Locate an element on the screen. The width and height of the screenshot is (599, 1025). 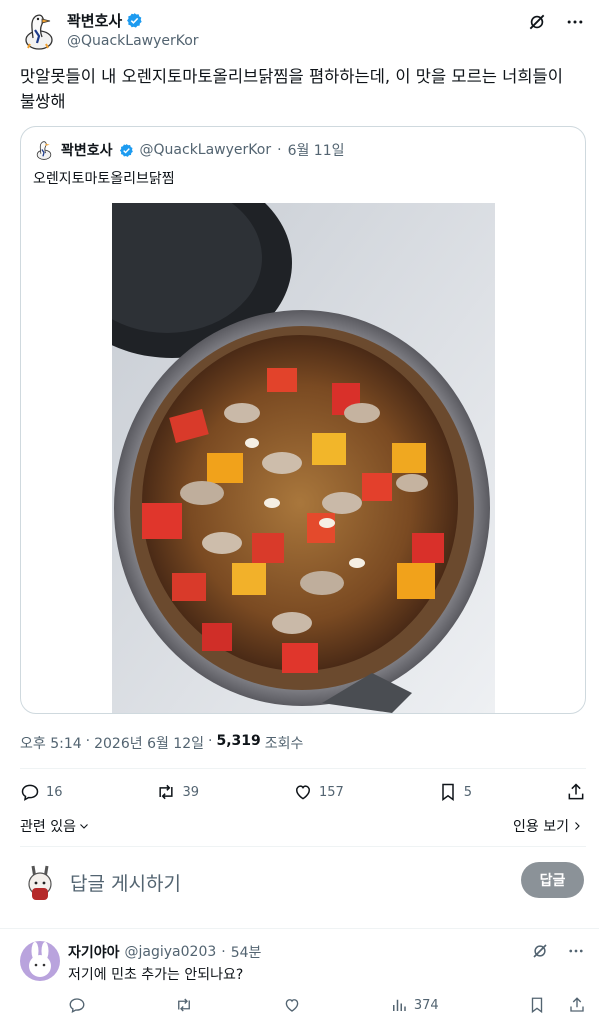
rabbit-avatar-image is located at coordinates (40, 882).